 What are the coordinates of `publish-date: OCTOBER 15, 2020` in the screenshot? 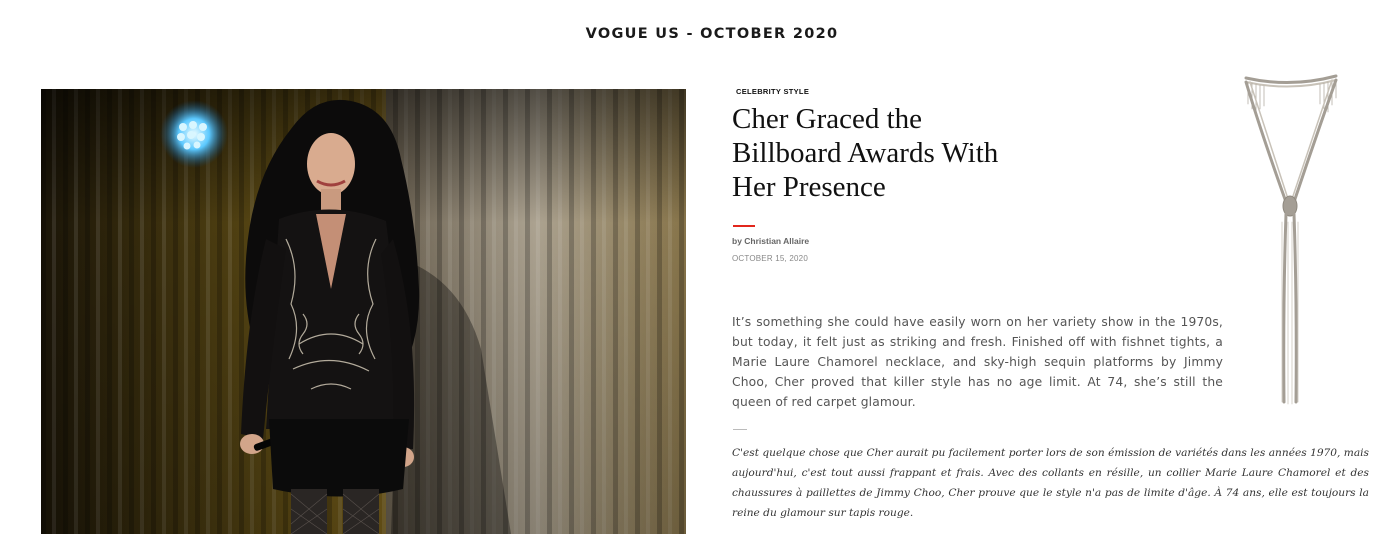 It's located at (770, 258).